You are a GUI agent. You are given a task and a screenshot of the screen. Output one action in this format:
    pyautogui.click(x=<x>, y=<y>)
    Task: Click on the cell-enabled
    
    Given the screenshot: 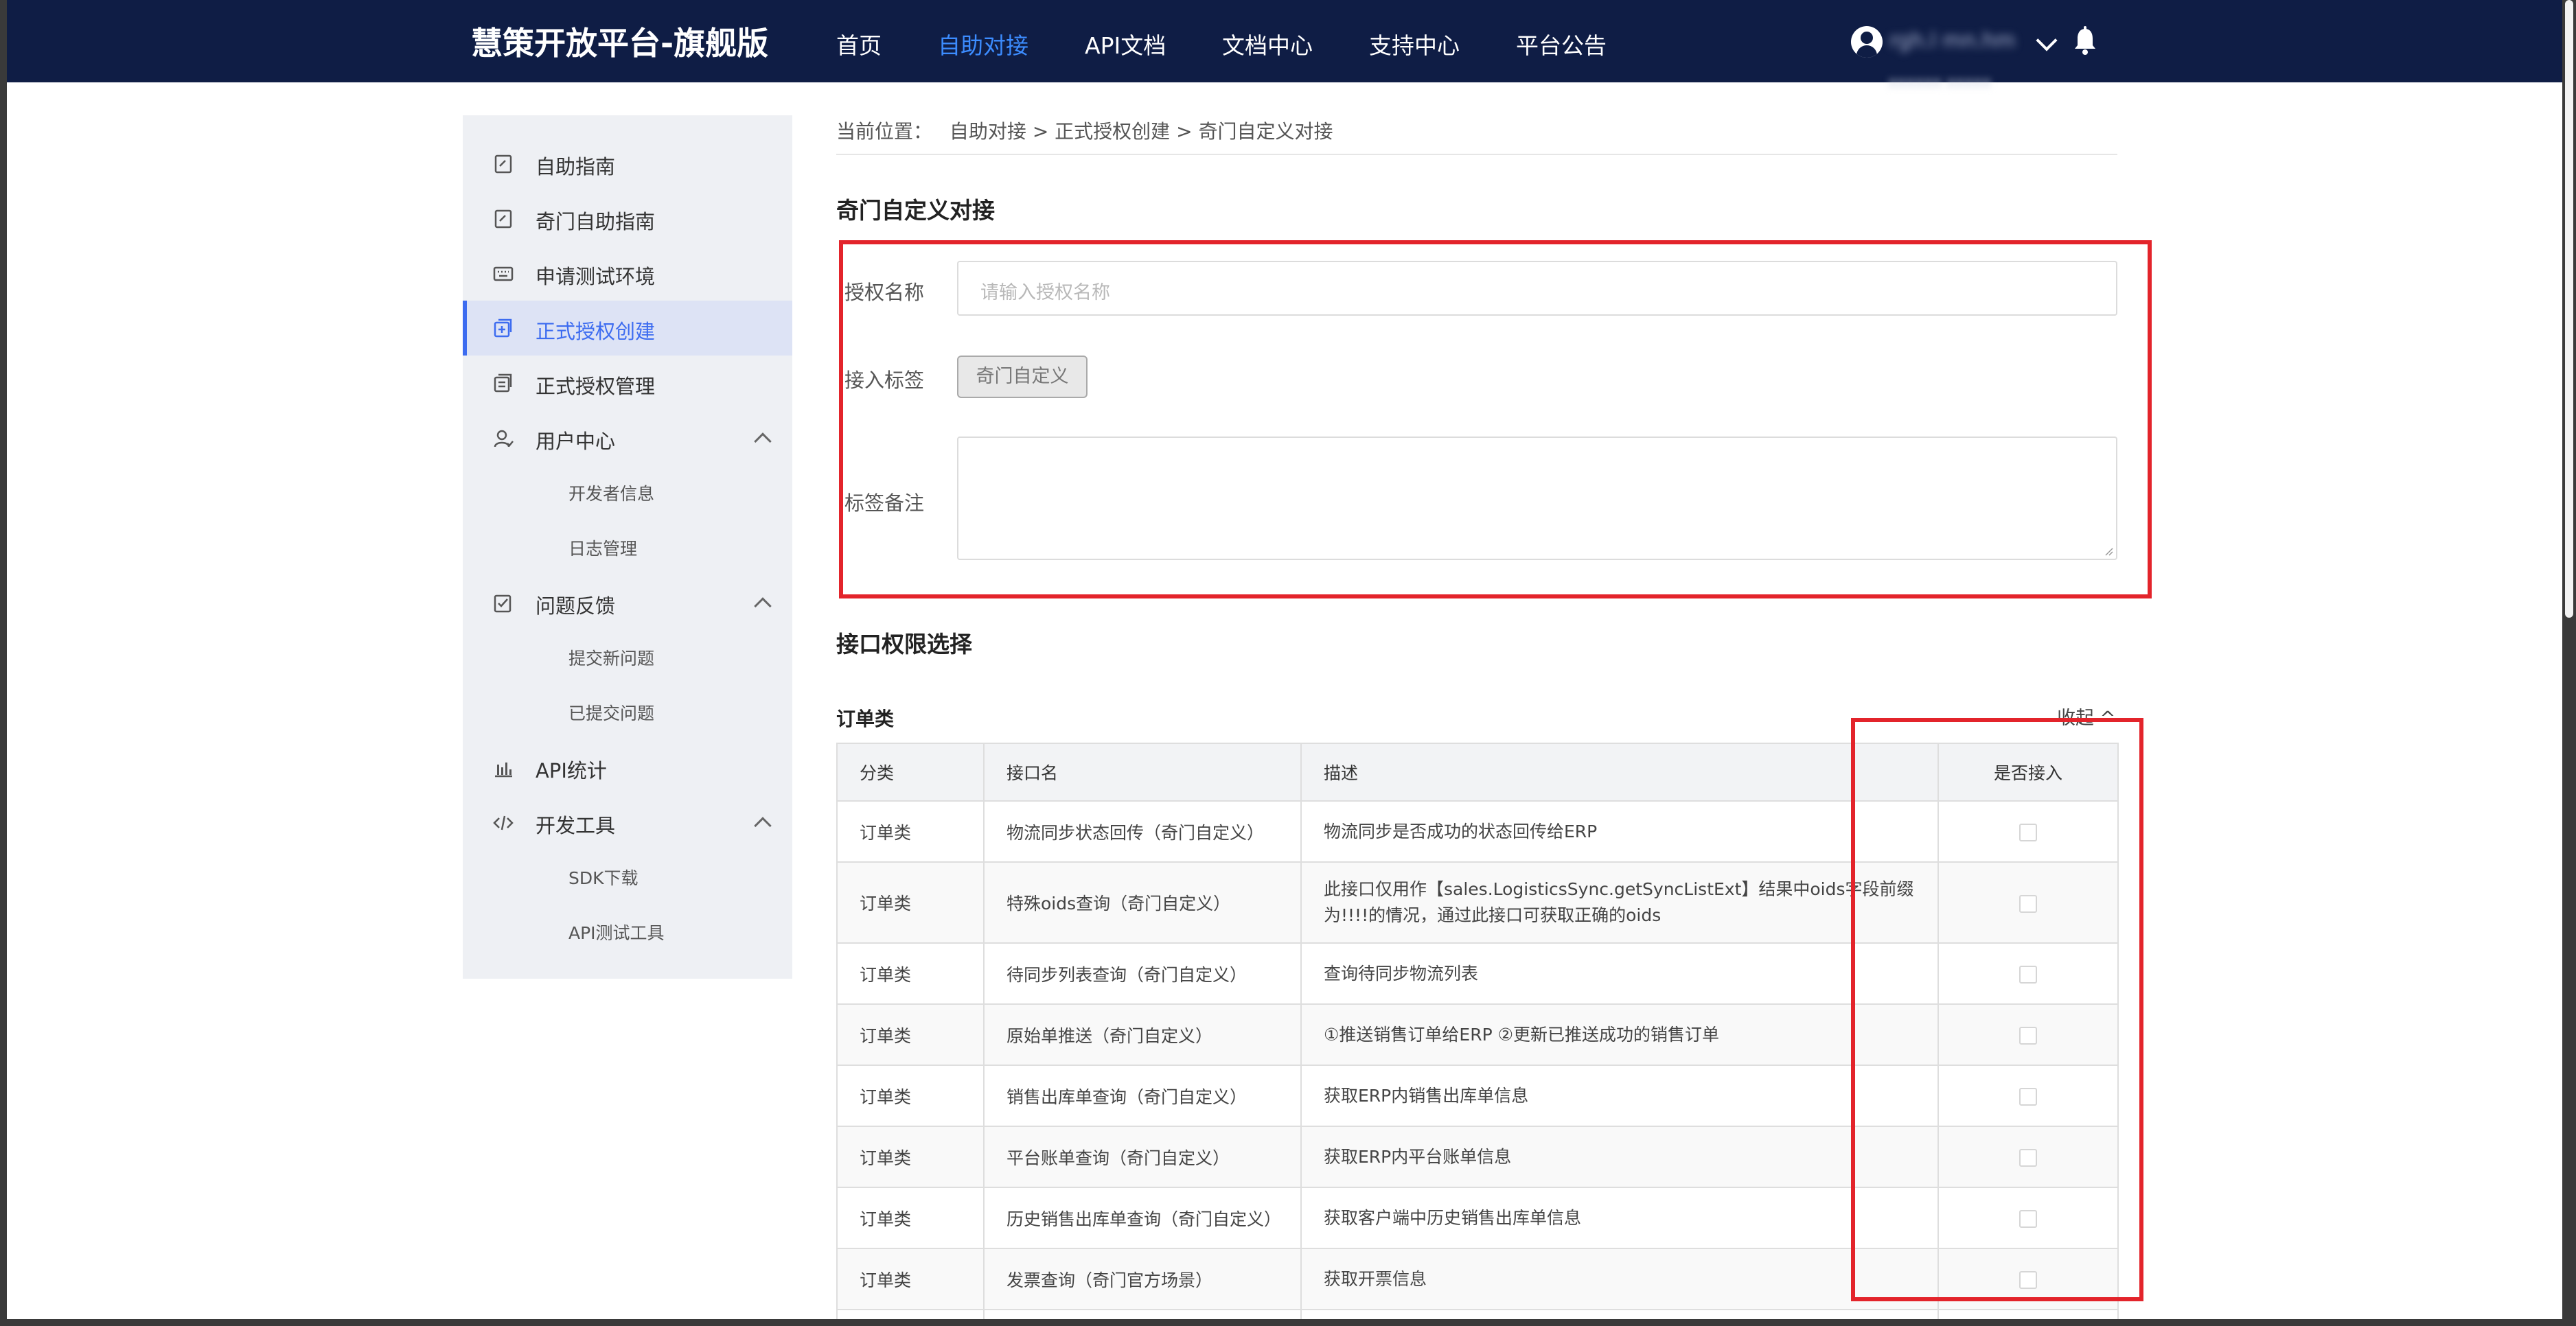 What is the action you would take?
    pyautogui.click(x=2028, y=1314)
    